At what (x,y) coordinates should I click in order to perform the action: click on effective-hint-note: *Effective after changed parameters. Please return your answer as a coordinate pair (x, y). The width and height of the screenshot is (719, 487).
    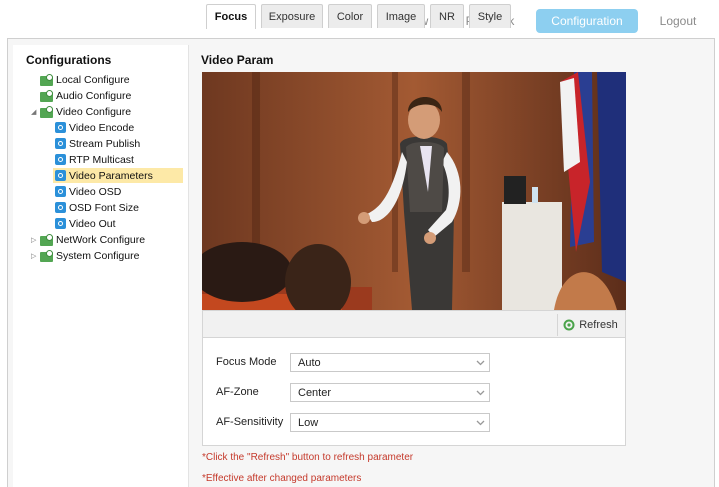
    Looking at the image, I should click on (282, 478).